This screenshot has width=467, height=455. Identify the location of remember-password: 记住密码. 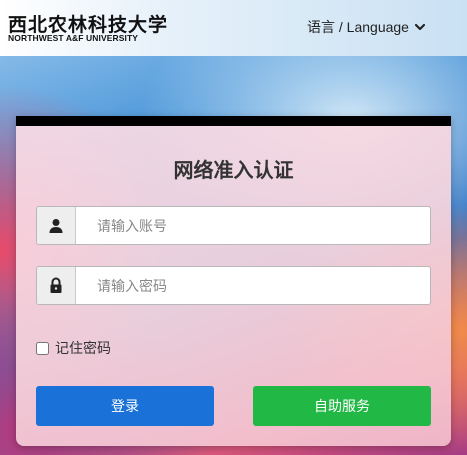
(73, 348).